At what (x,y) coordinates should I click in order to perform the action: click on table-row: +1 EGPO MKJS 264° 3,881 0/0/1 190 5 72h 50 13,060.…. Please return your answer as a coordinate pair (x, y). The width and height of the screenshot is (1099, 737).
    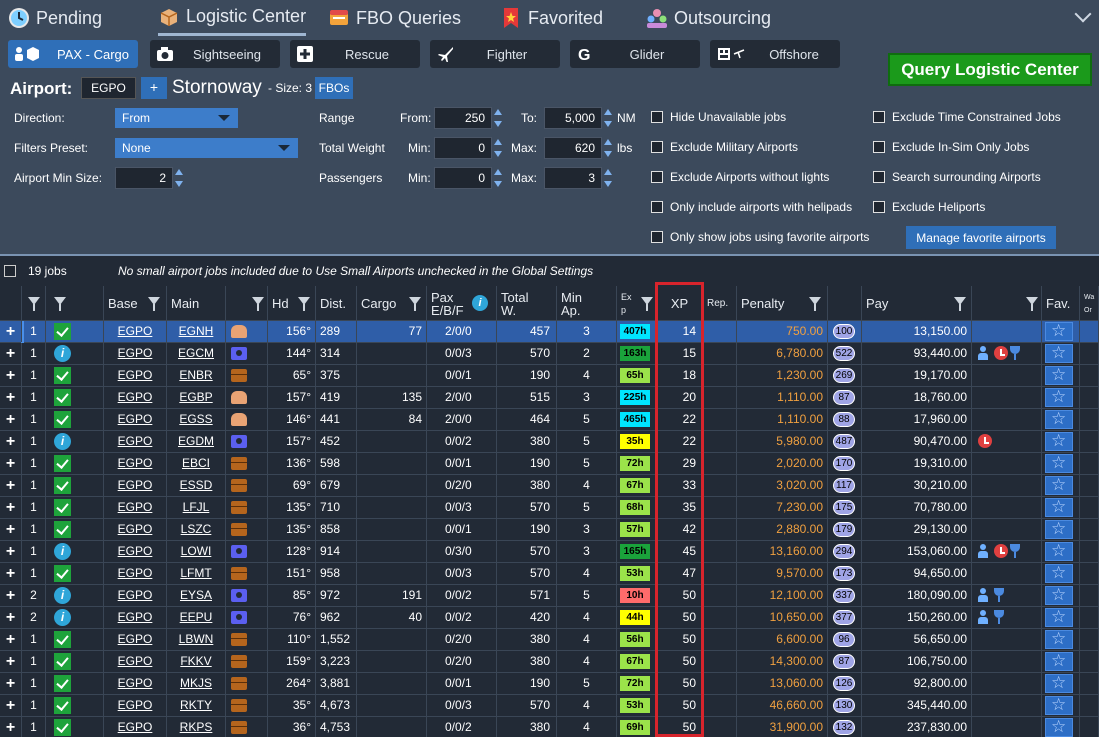
    Looking at the image, I should click on (549, 684).